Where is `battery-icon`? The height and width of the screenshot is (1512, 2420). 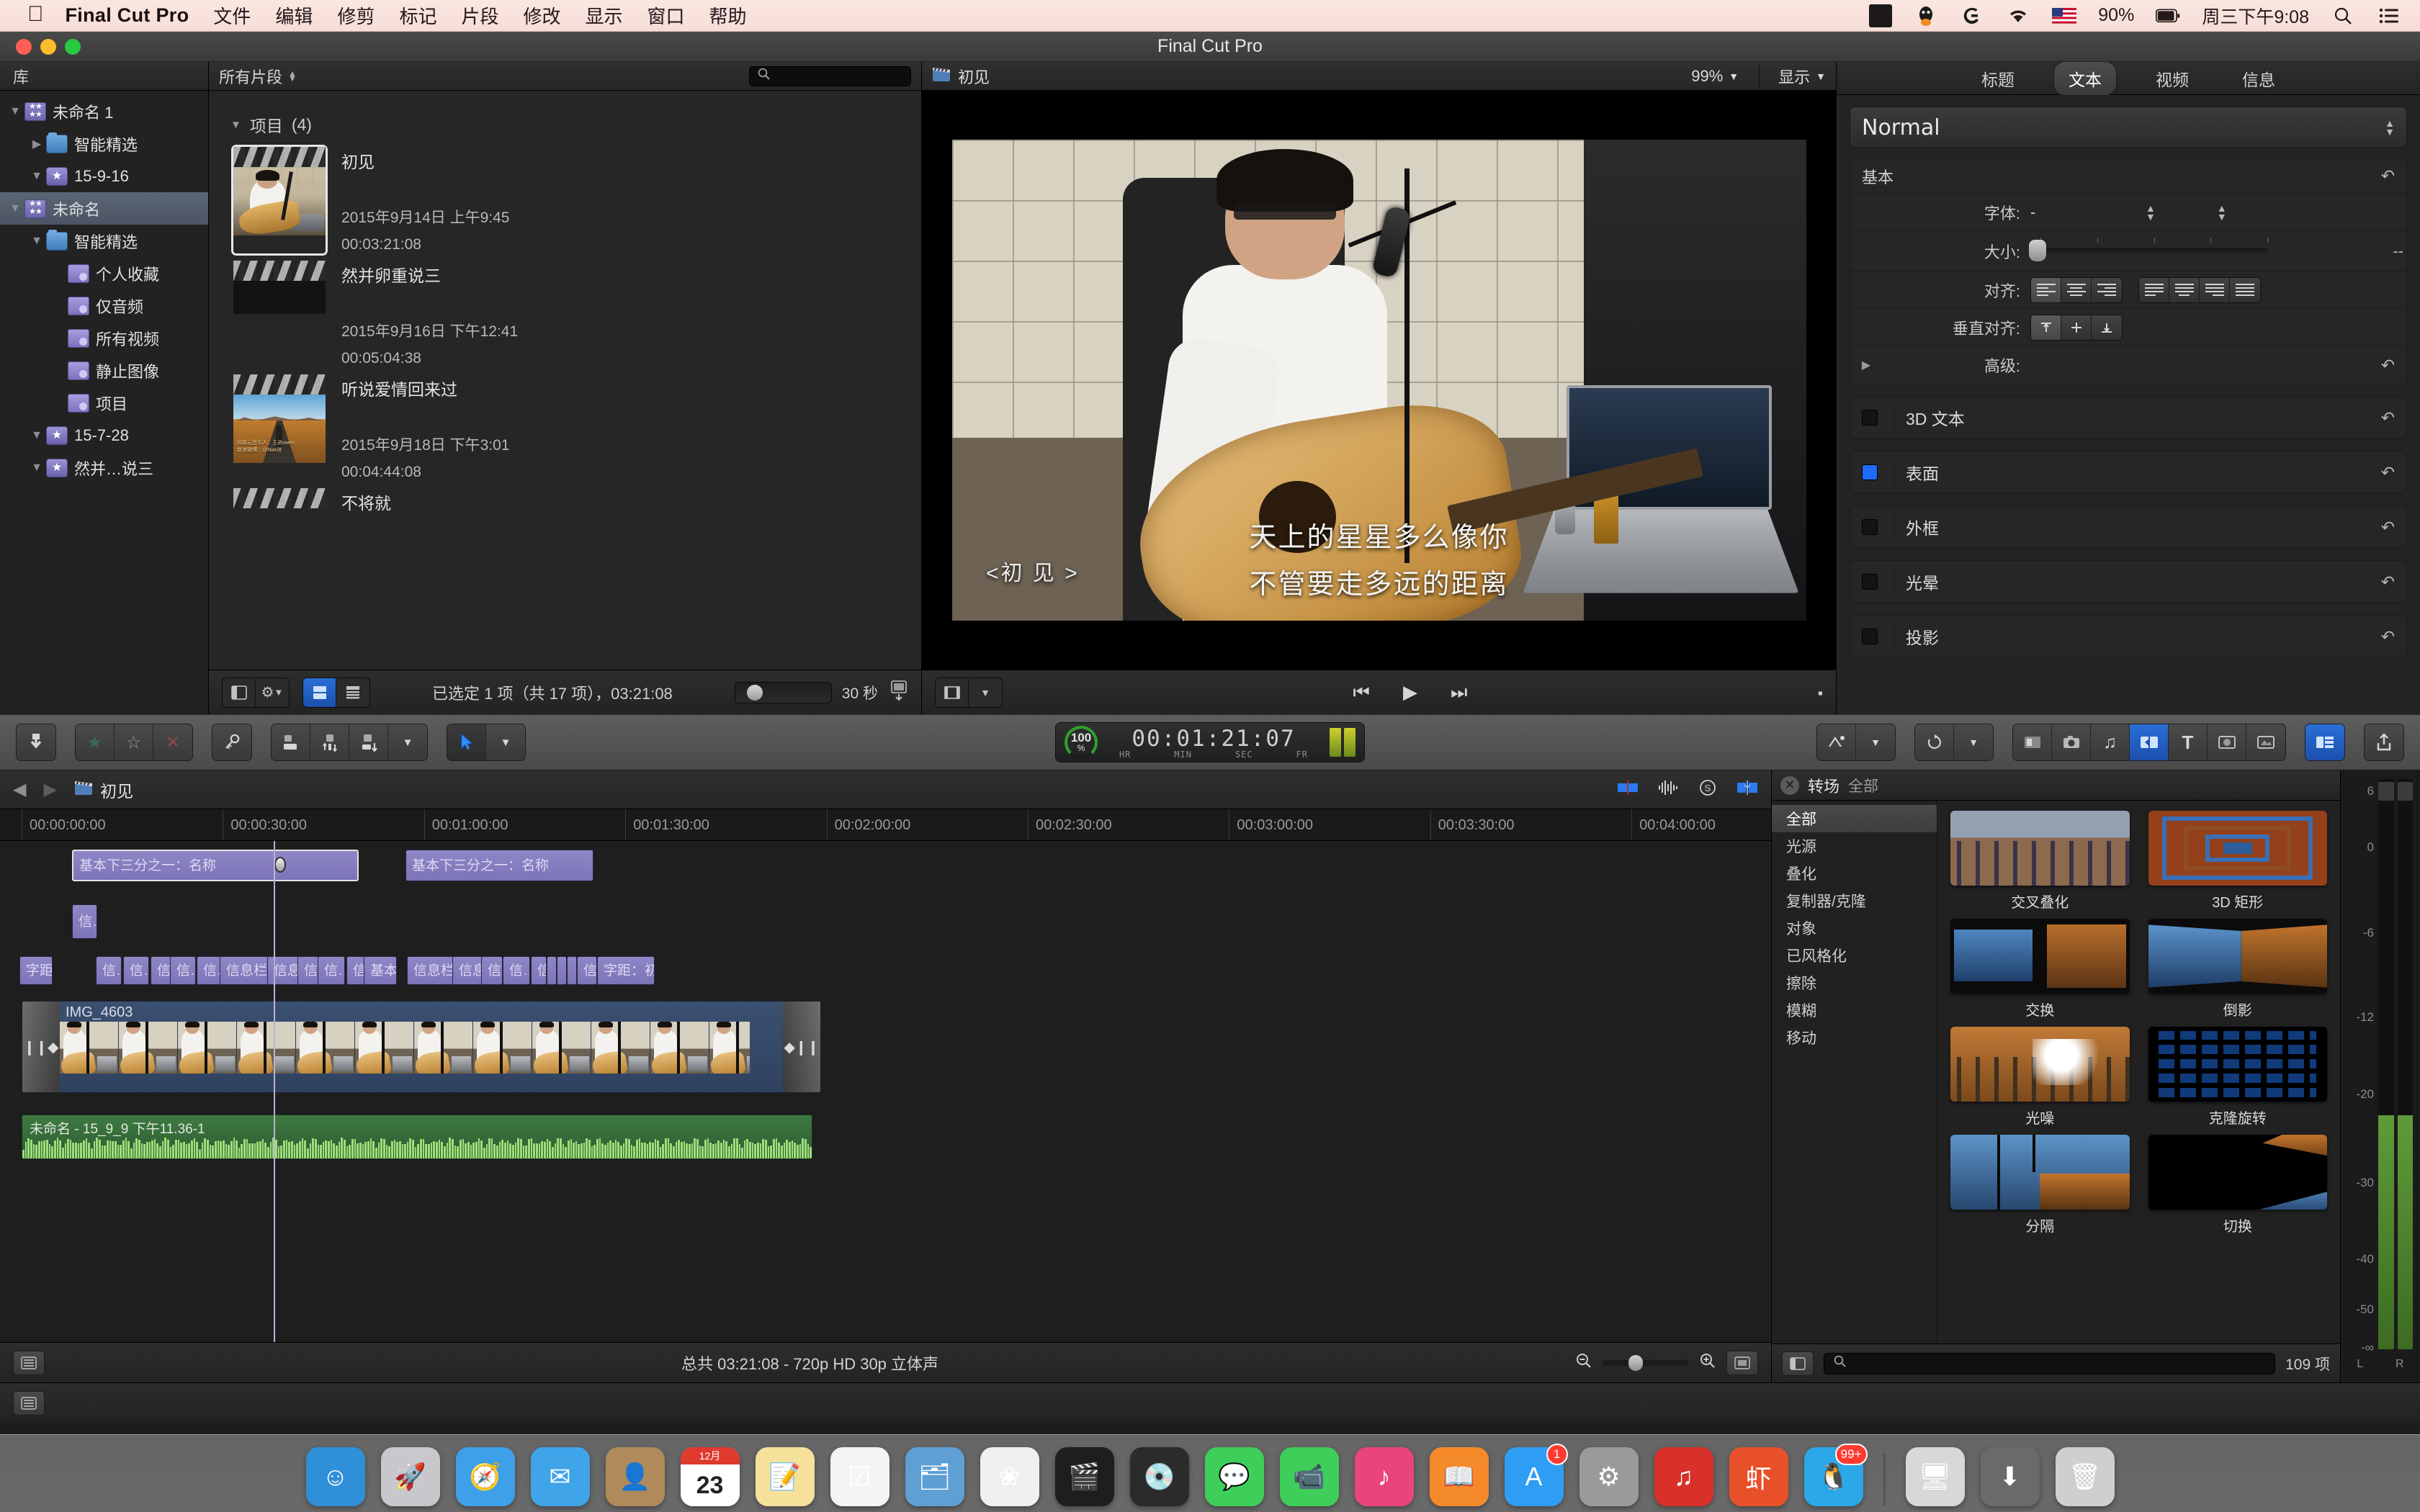
battery-icon is located at coordinates (2168, 16).